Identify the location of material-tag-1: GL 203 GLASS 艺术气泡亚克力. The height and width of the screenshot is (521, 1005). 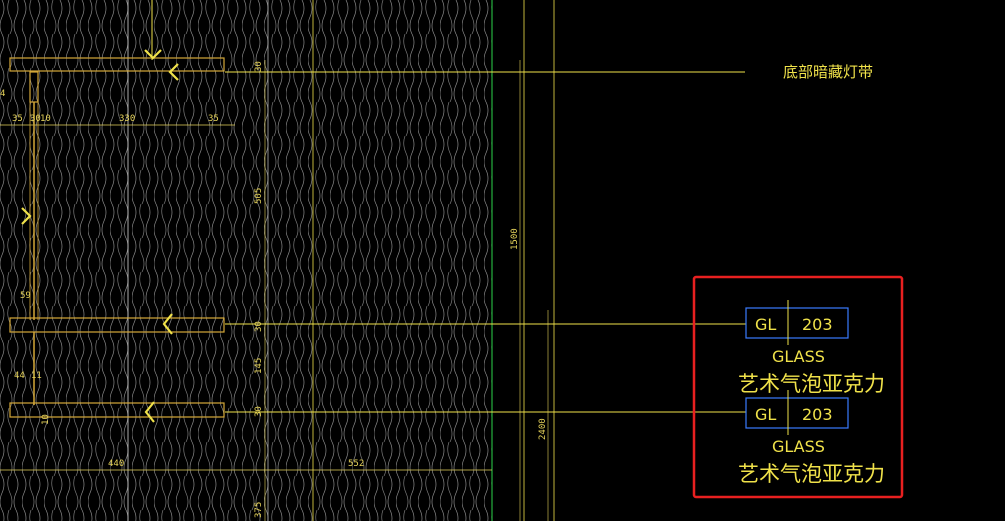
(811, 348).